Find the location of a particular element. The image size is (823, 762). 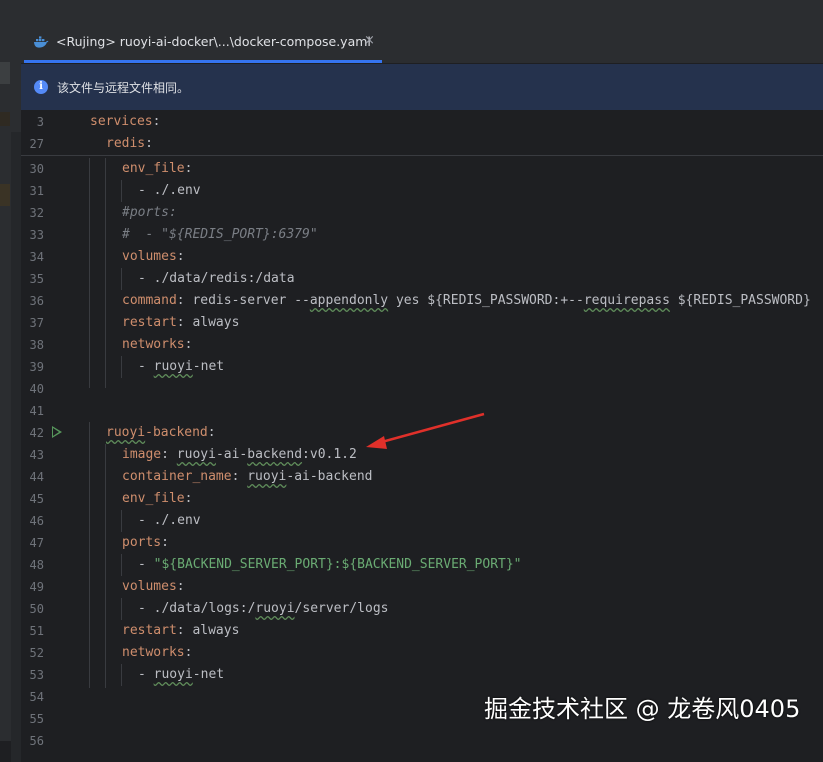

watermark: 掘金技术社区 @ 龙卷风0405 is located at coordinates (642, 709).